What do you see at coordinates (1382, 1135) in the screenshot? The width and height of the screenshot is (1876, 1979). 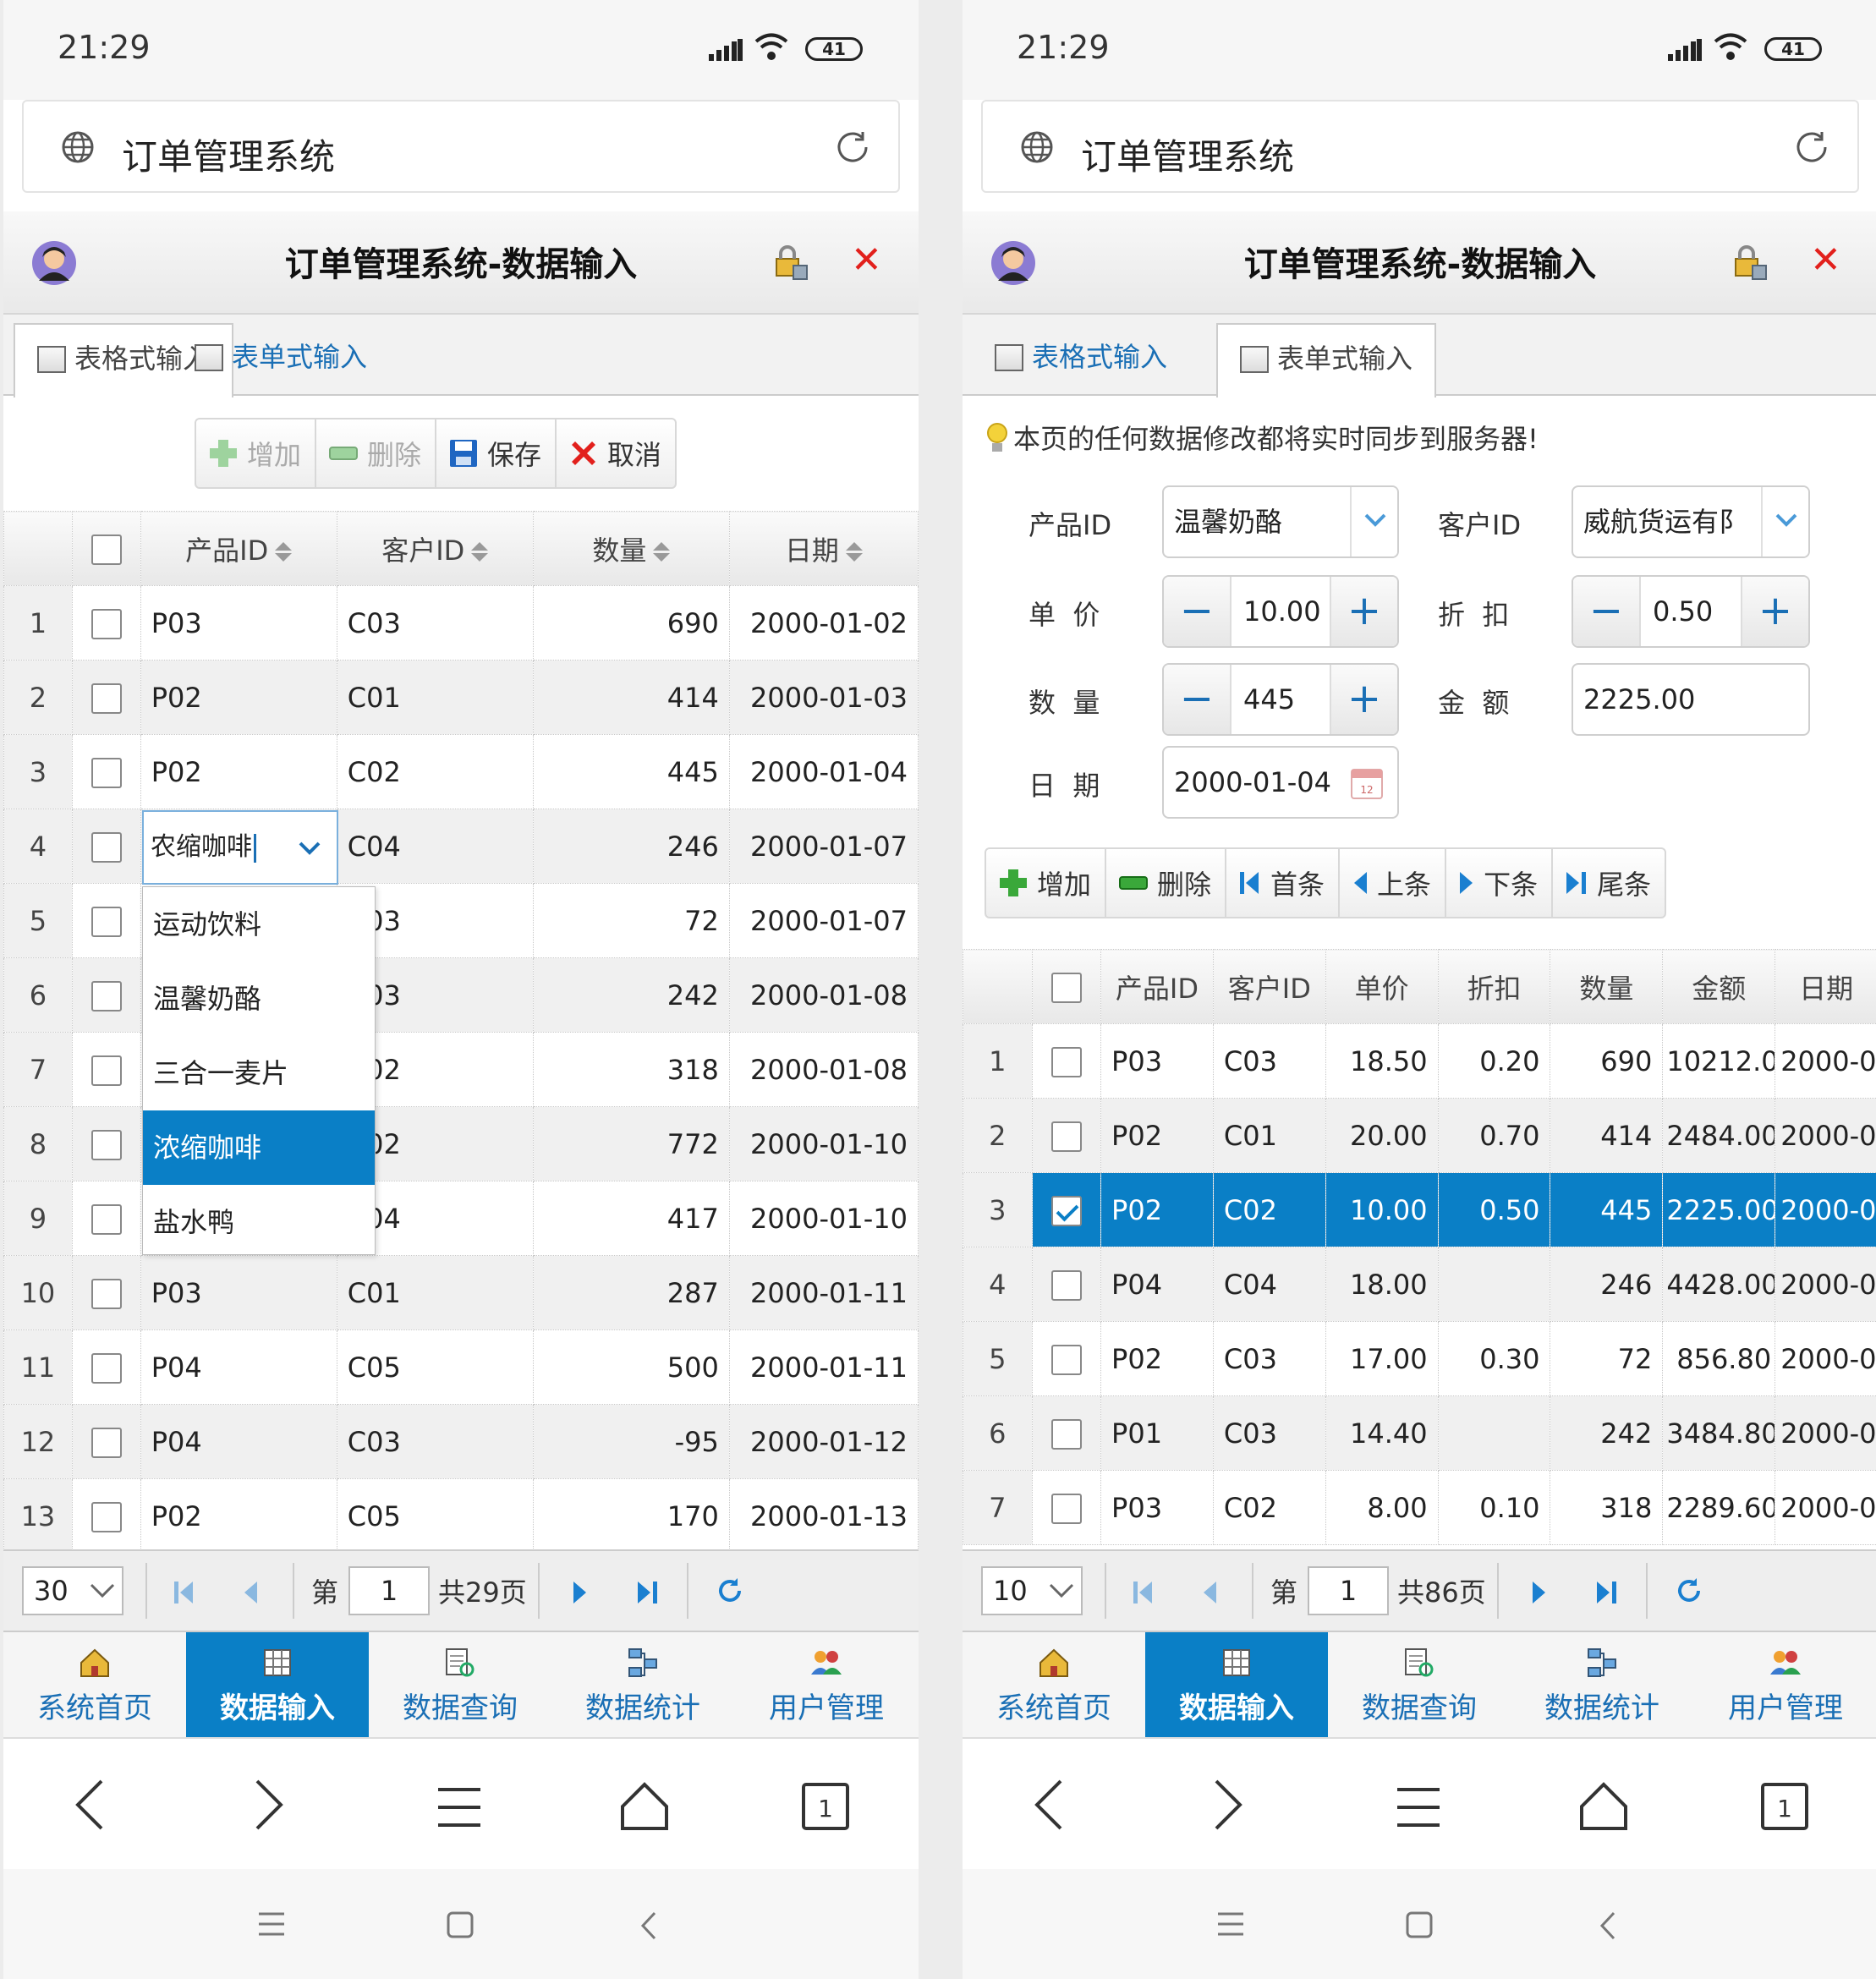 I see `cell-unit-price: 20.00` at bounding box center [1382, 1135].